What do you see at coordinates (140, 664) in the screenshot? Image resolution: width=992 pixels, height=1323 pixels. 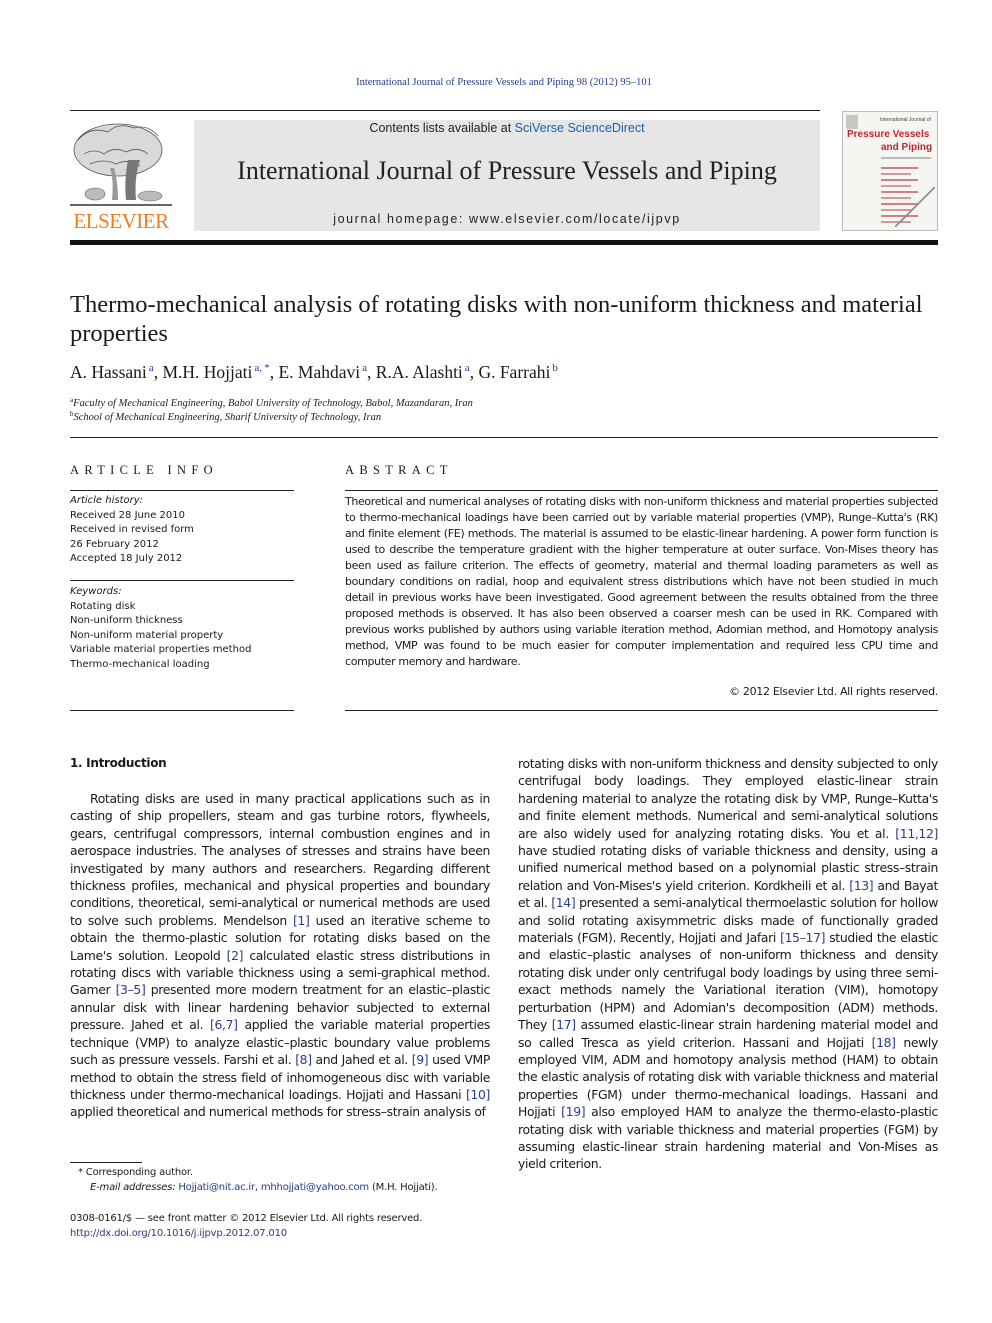 I see `keyword-item: Thermo-mechanical loading` at bounding box center [140, 664].